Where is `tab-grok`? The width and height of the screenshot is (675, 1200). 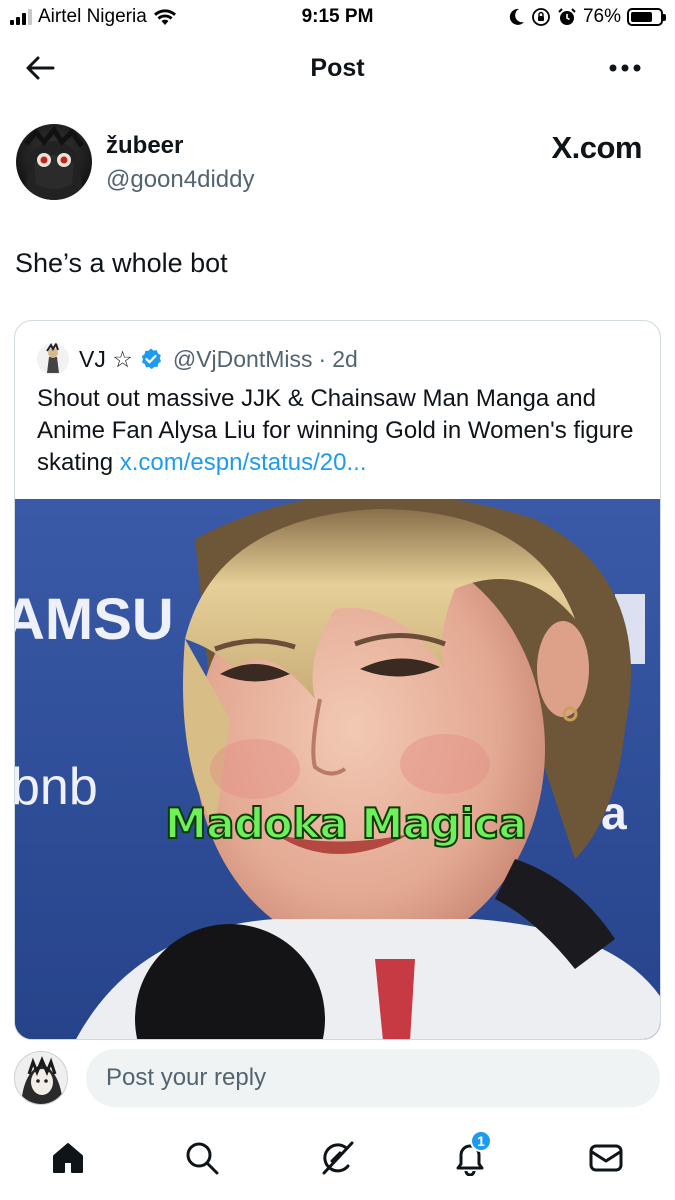
tab-grok is located at coordinates (337, 1158).